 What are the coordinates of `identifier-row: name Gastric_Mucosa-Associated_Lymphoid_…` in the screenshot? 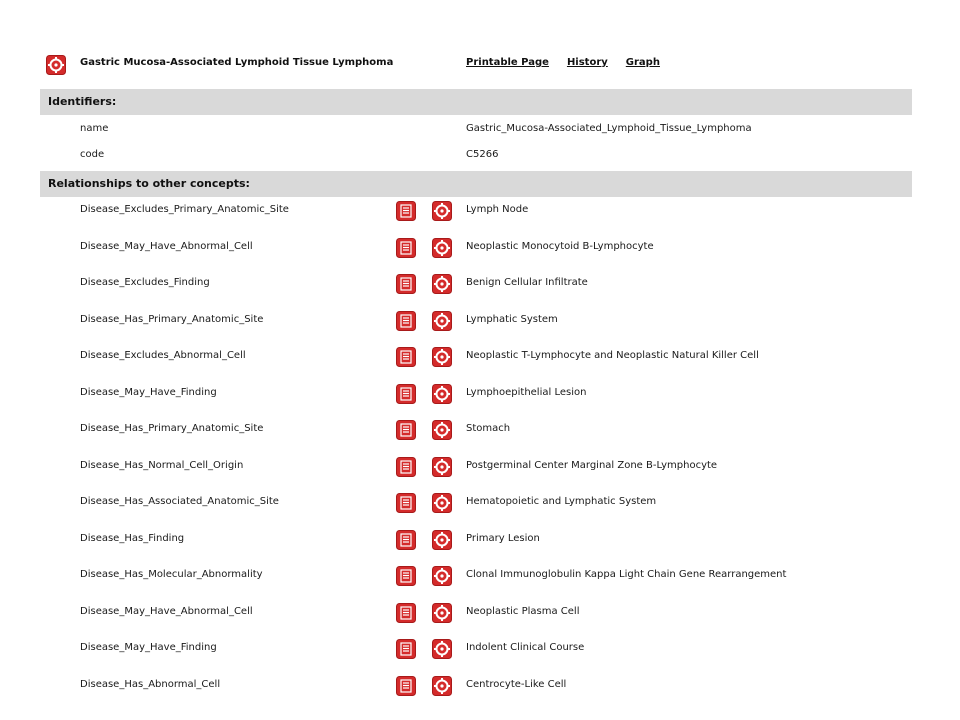 It's located at (480, 130).